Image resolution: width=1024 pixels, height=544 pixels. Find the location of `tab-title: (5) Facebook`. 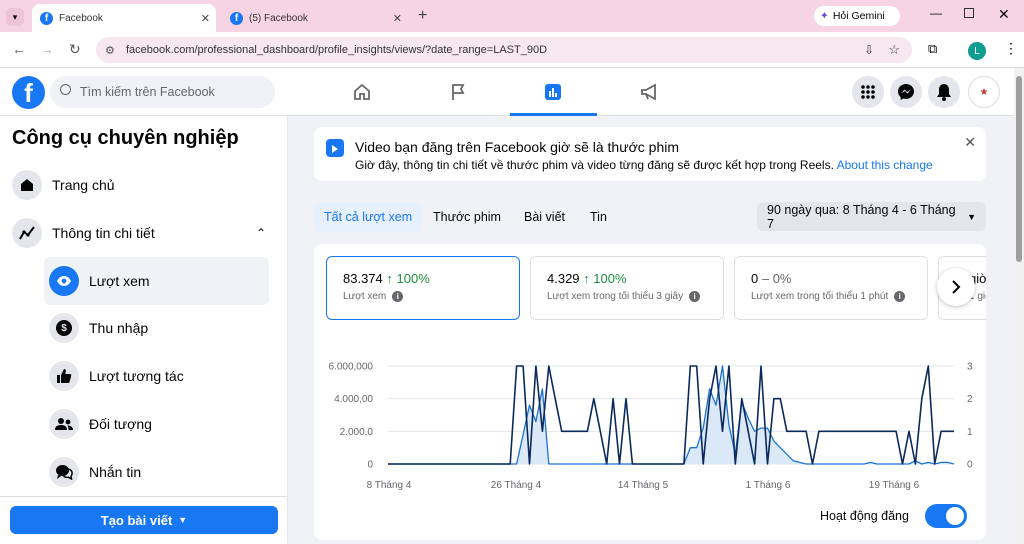

tab-title: (5) Facebook is located at coordinates (278, 18).